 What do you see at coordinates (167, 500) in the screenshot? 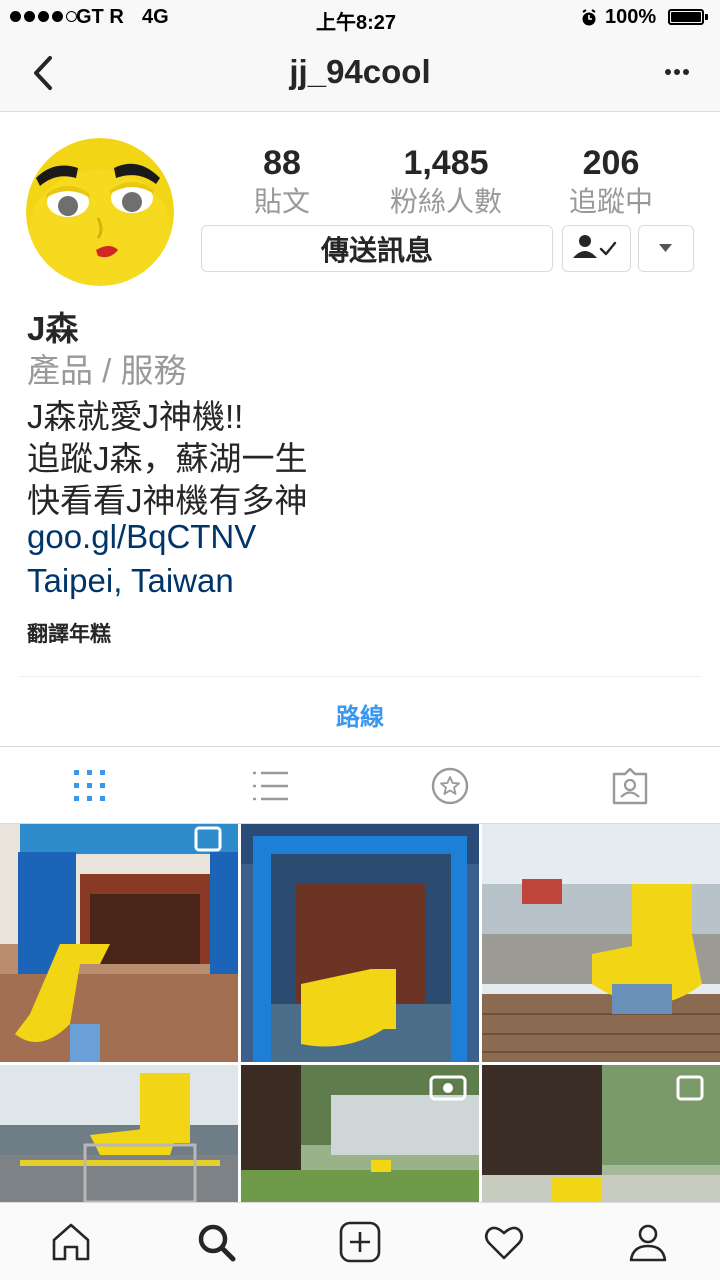
I see `bio-line: 快看看J神機有多神` at bounding box center [167, 500].